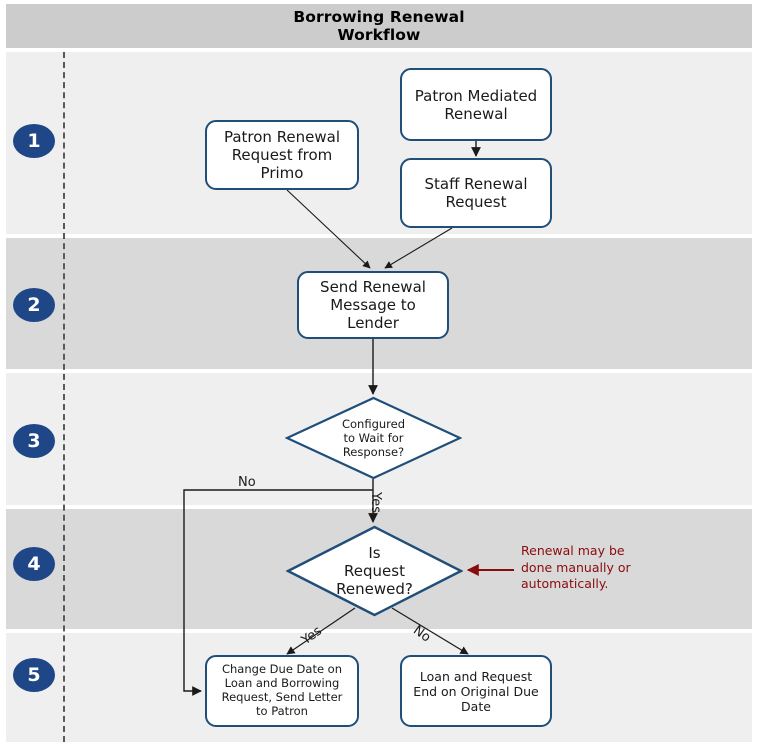 The height and width of the screenshot is (749, 758). I want to click on node-patron-mediated-renewal: Patron Mediated Renewal, so click(476, 104).